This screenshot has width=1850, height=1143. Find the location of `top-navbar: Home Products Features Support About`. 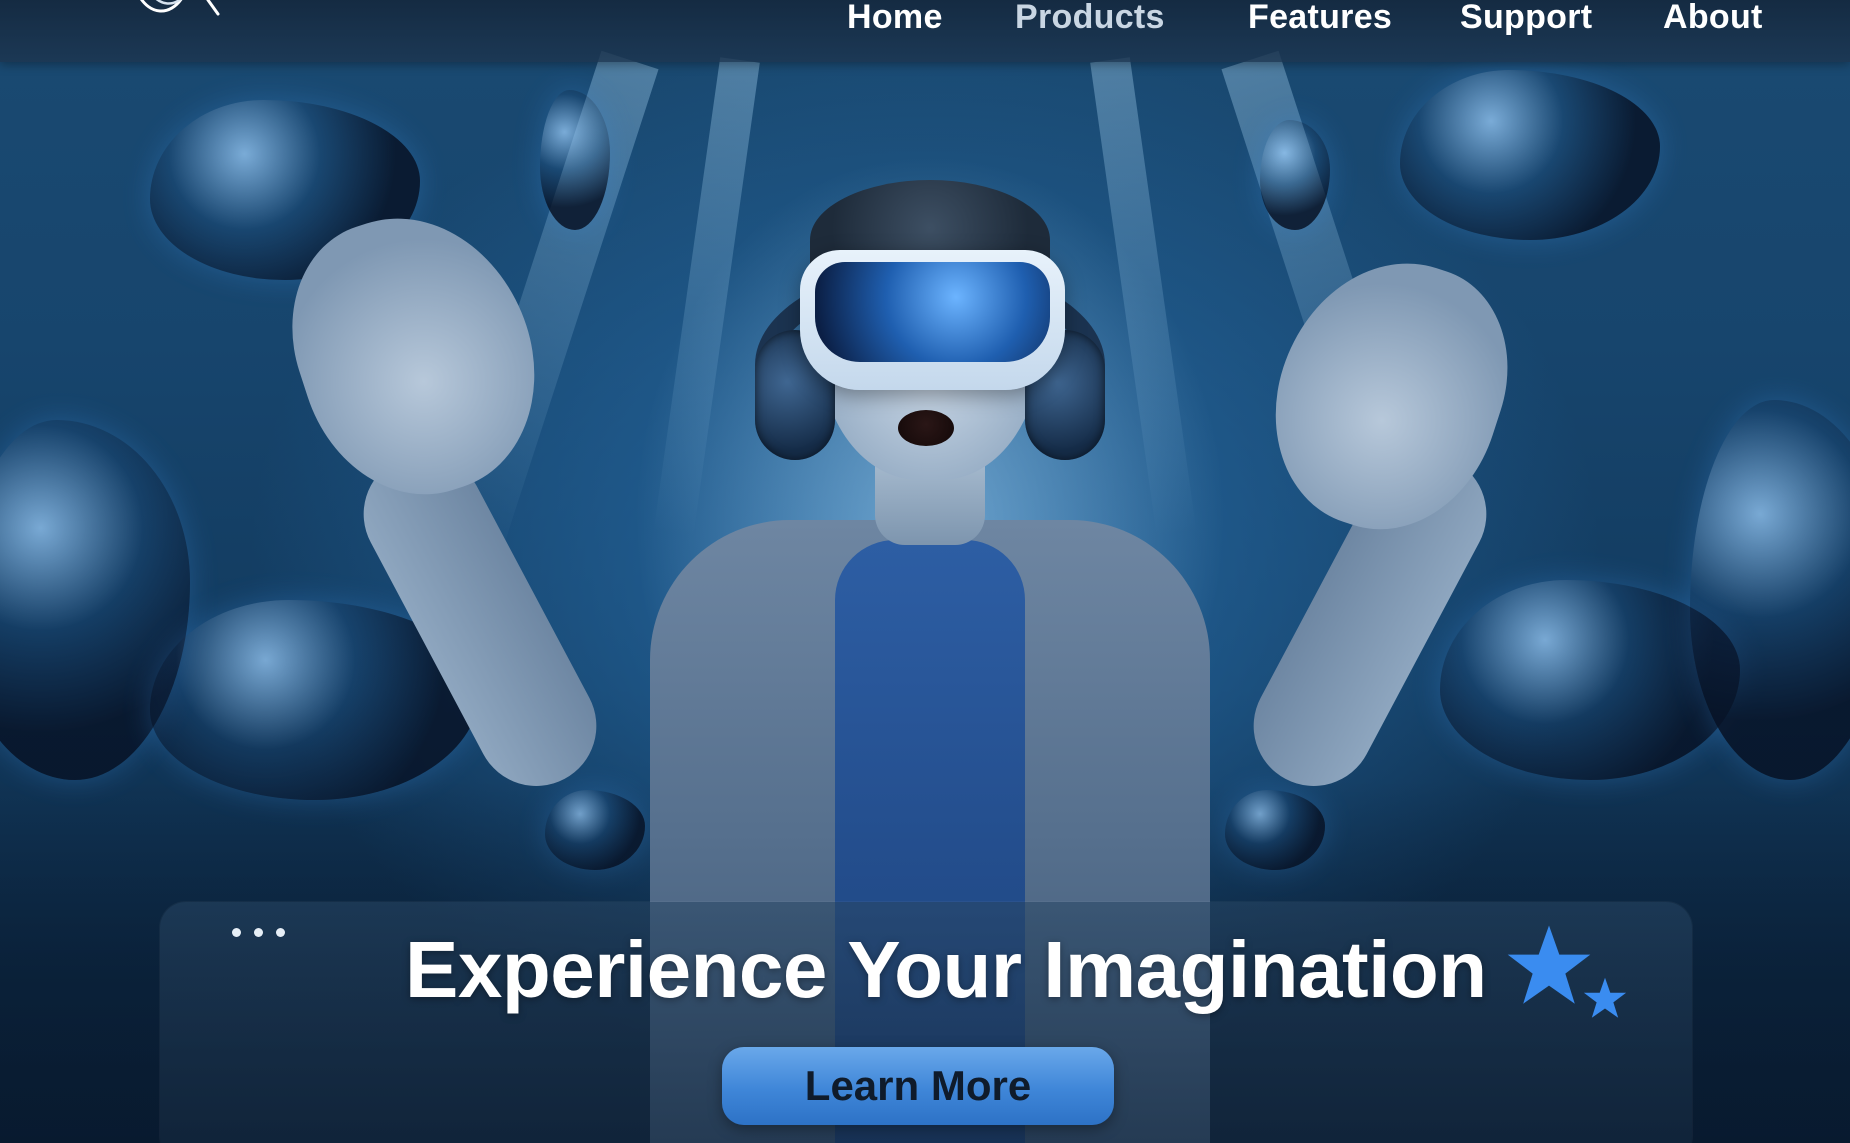

top-navbar: Home Products Features Support About is located at coordinates (925, 31).